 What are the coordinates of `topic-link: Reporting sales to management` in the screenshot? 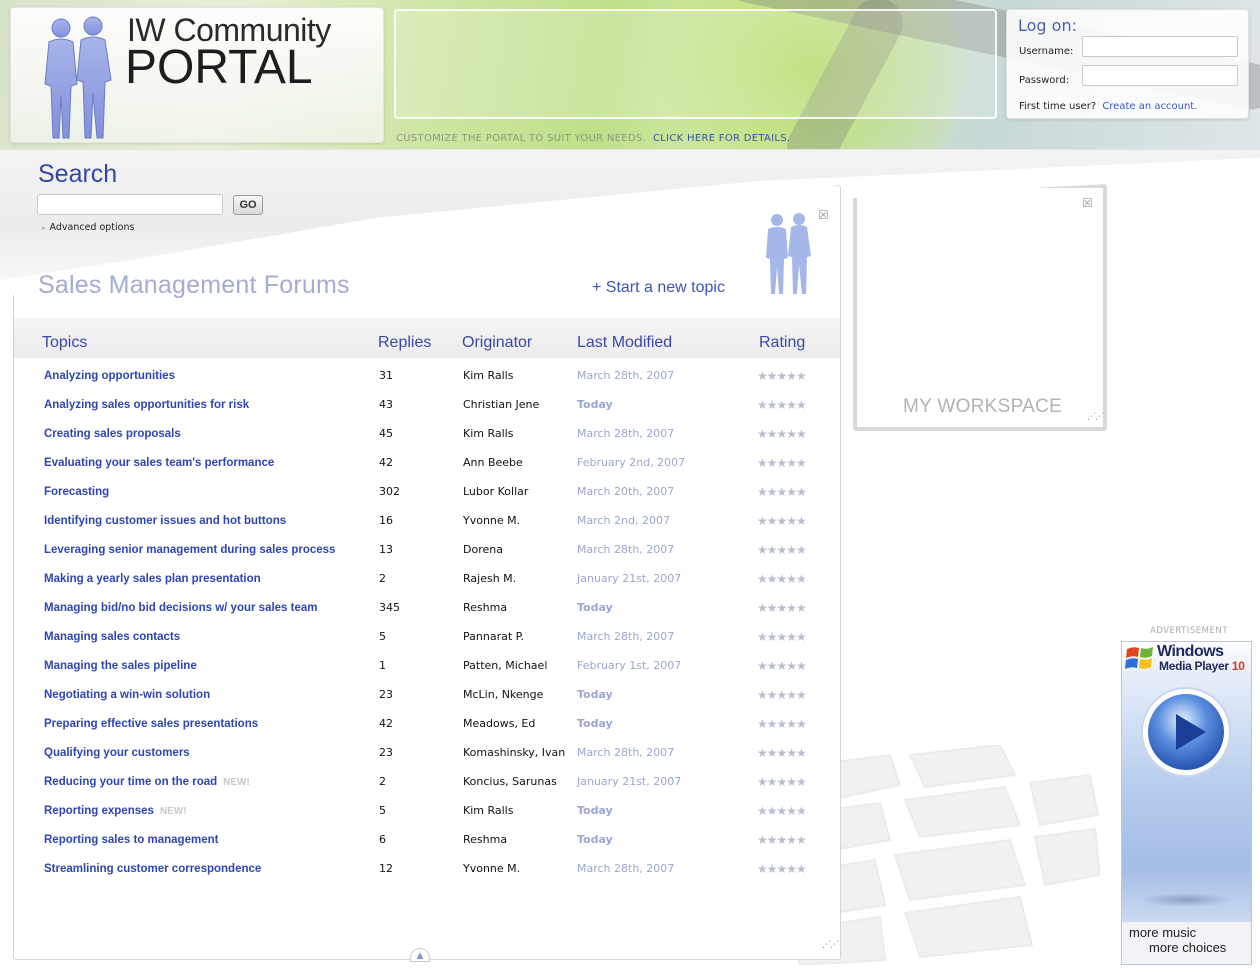 It's located at (131, 840).